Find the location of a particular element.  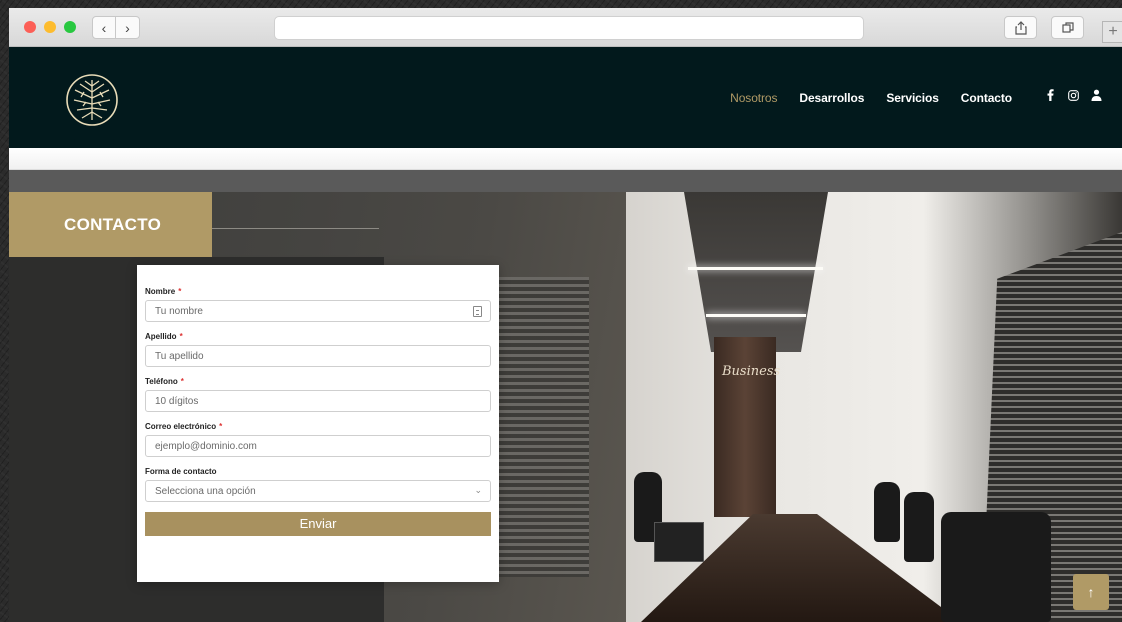

zoom-window-button is located at coordinates (70, 27).